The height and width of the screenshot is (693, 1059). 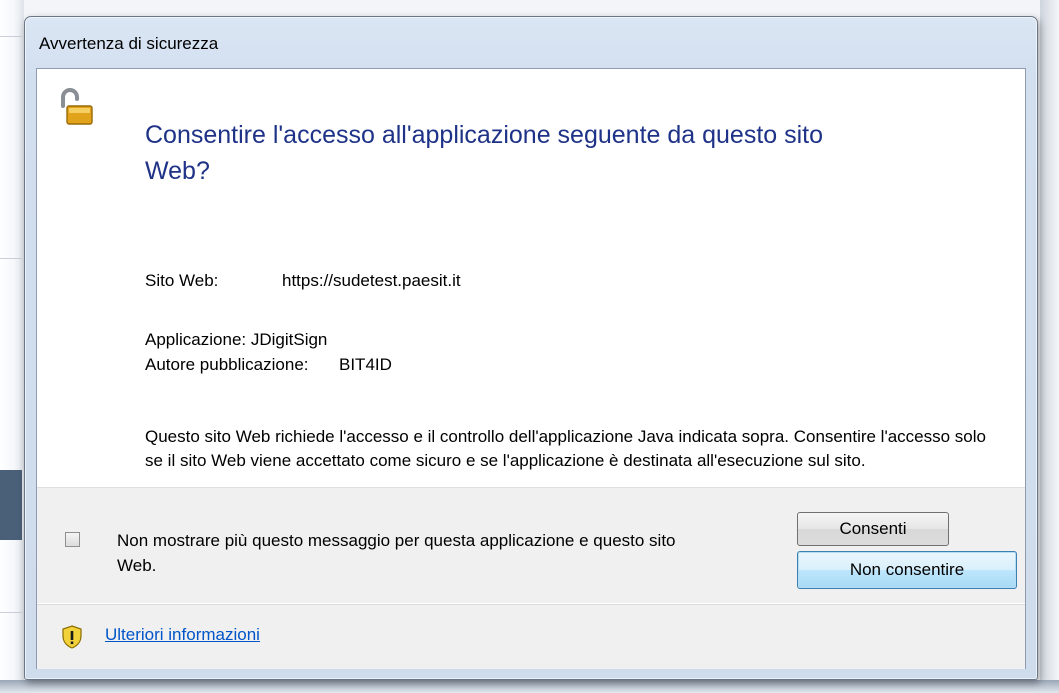 What do you see at coordinates (129, 43) in the screenshot?
I see `window-title: Avvertenza di sicurezza` at bounding box center [129, 43].